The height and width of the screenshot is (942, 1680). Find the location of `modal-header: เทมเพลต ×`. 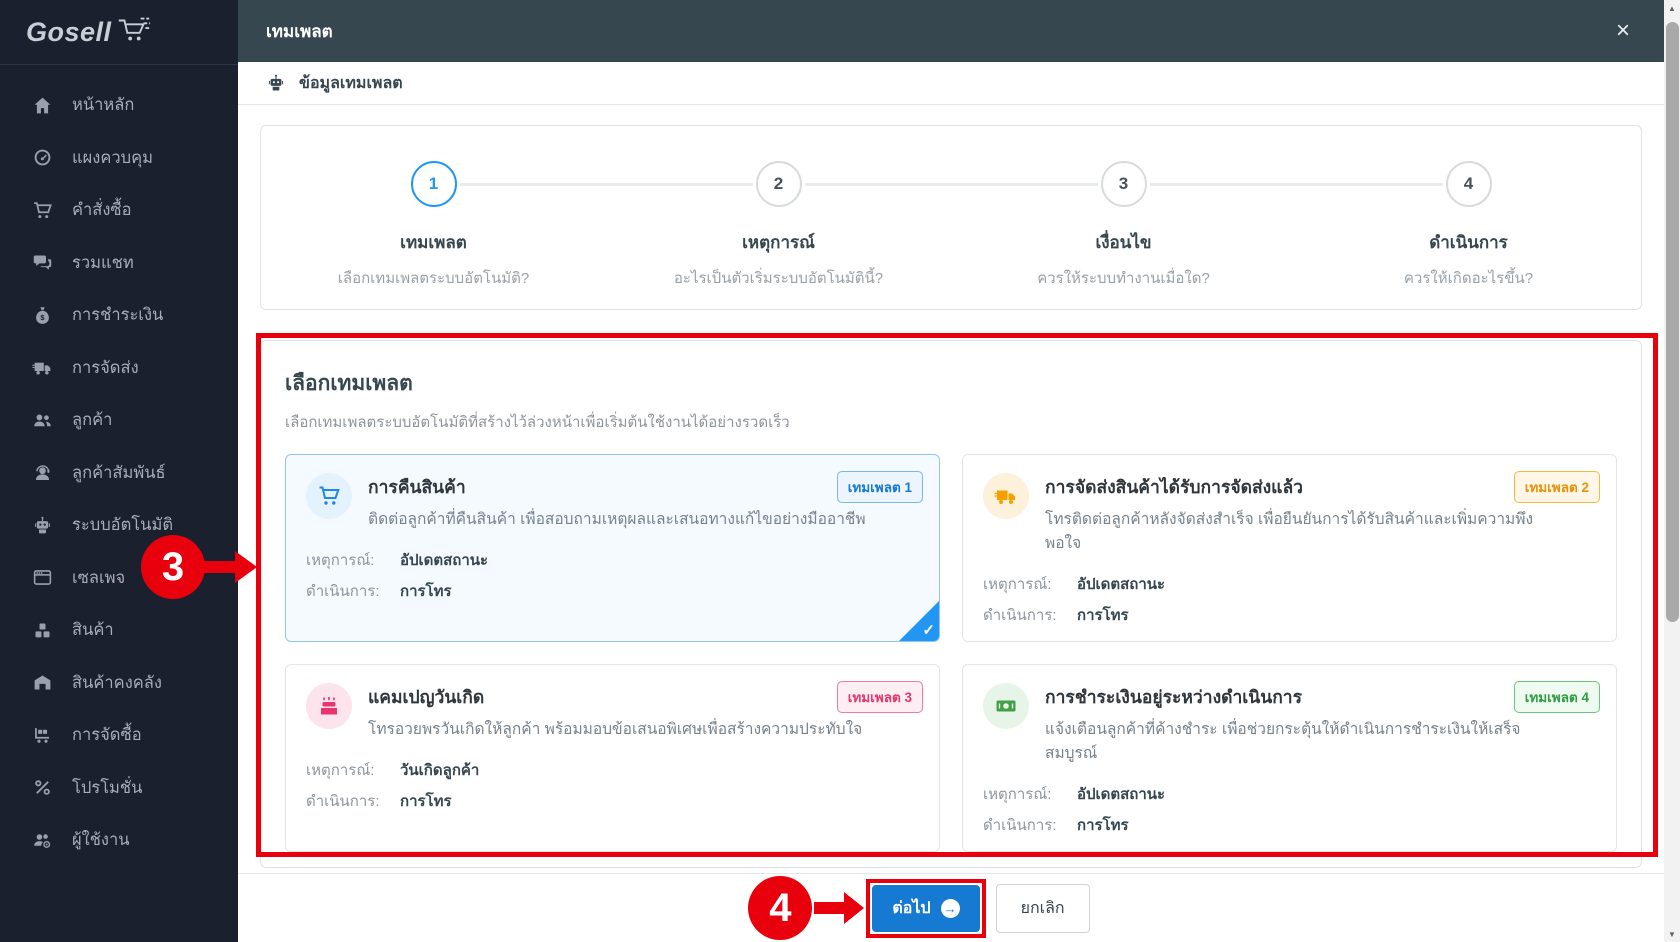

modal-header: เทมเพลต × is located at coordinates (951, 31).